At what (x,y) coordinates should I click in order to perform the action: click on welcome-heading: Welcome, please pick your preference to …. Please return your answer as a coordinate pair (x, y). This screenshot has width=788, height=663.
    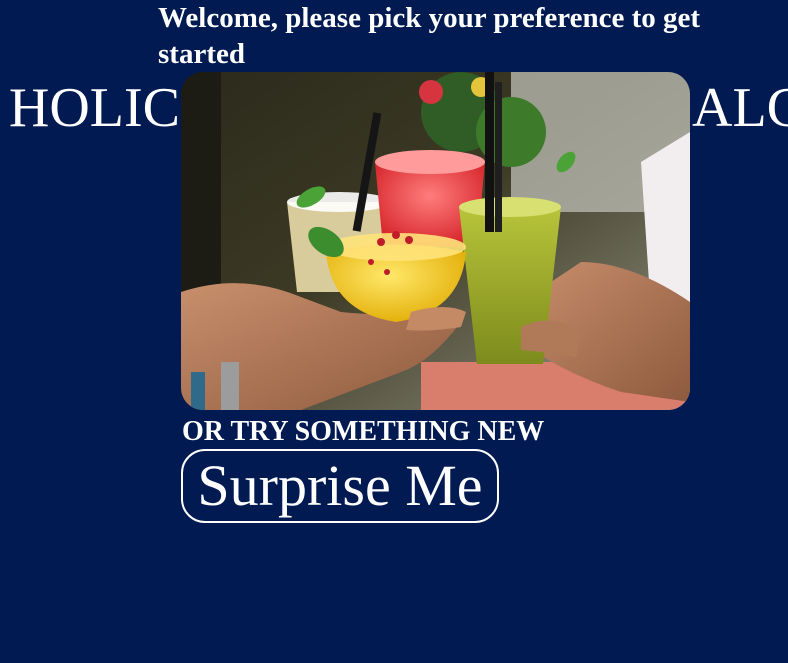
    Looking at the image, I should click on (429, 36).